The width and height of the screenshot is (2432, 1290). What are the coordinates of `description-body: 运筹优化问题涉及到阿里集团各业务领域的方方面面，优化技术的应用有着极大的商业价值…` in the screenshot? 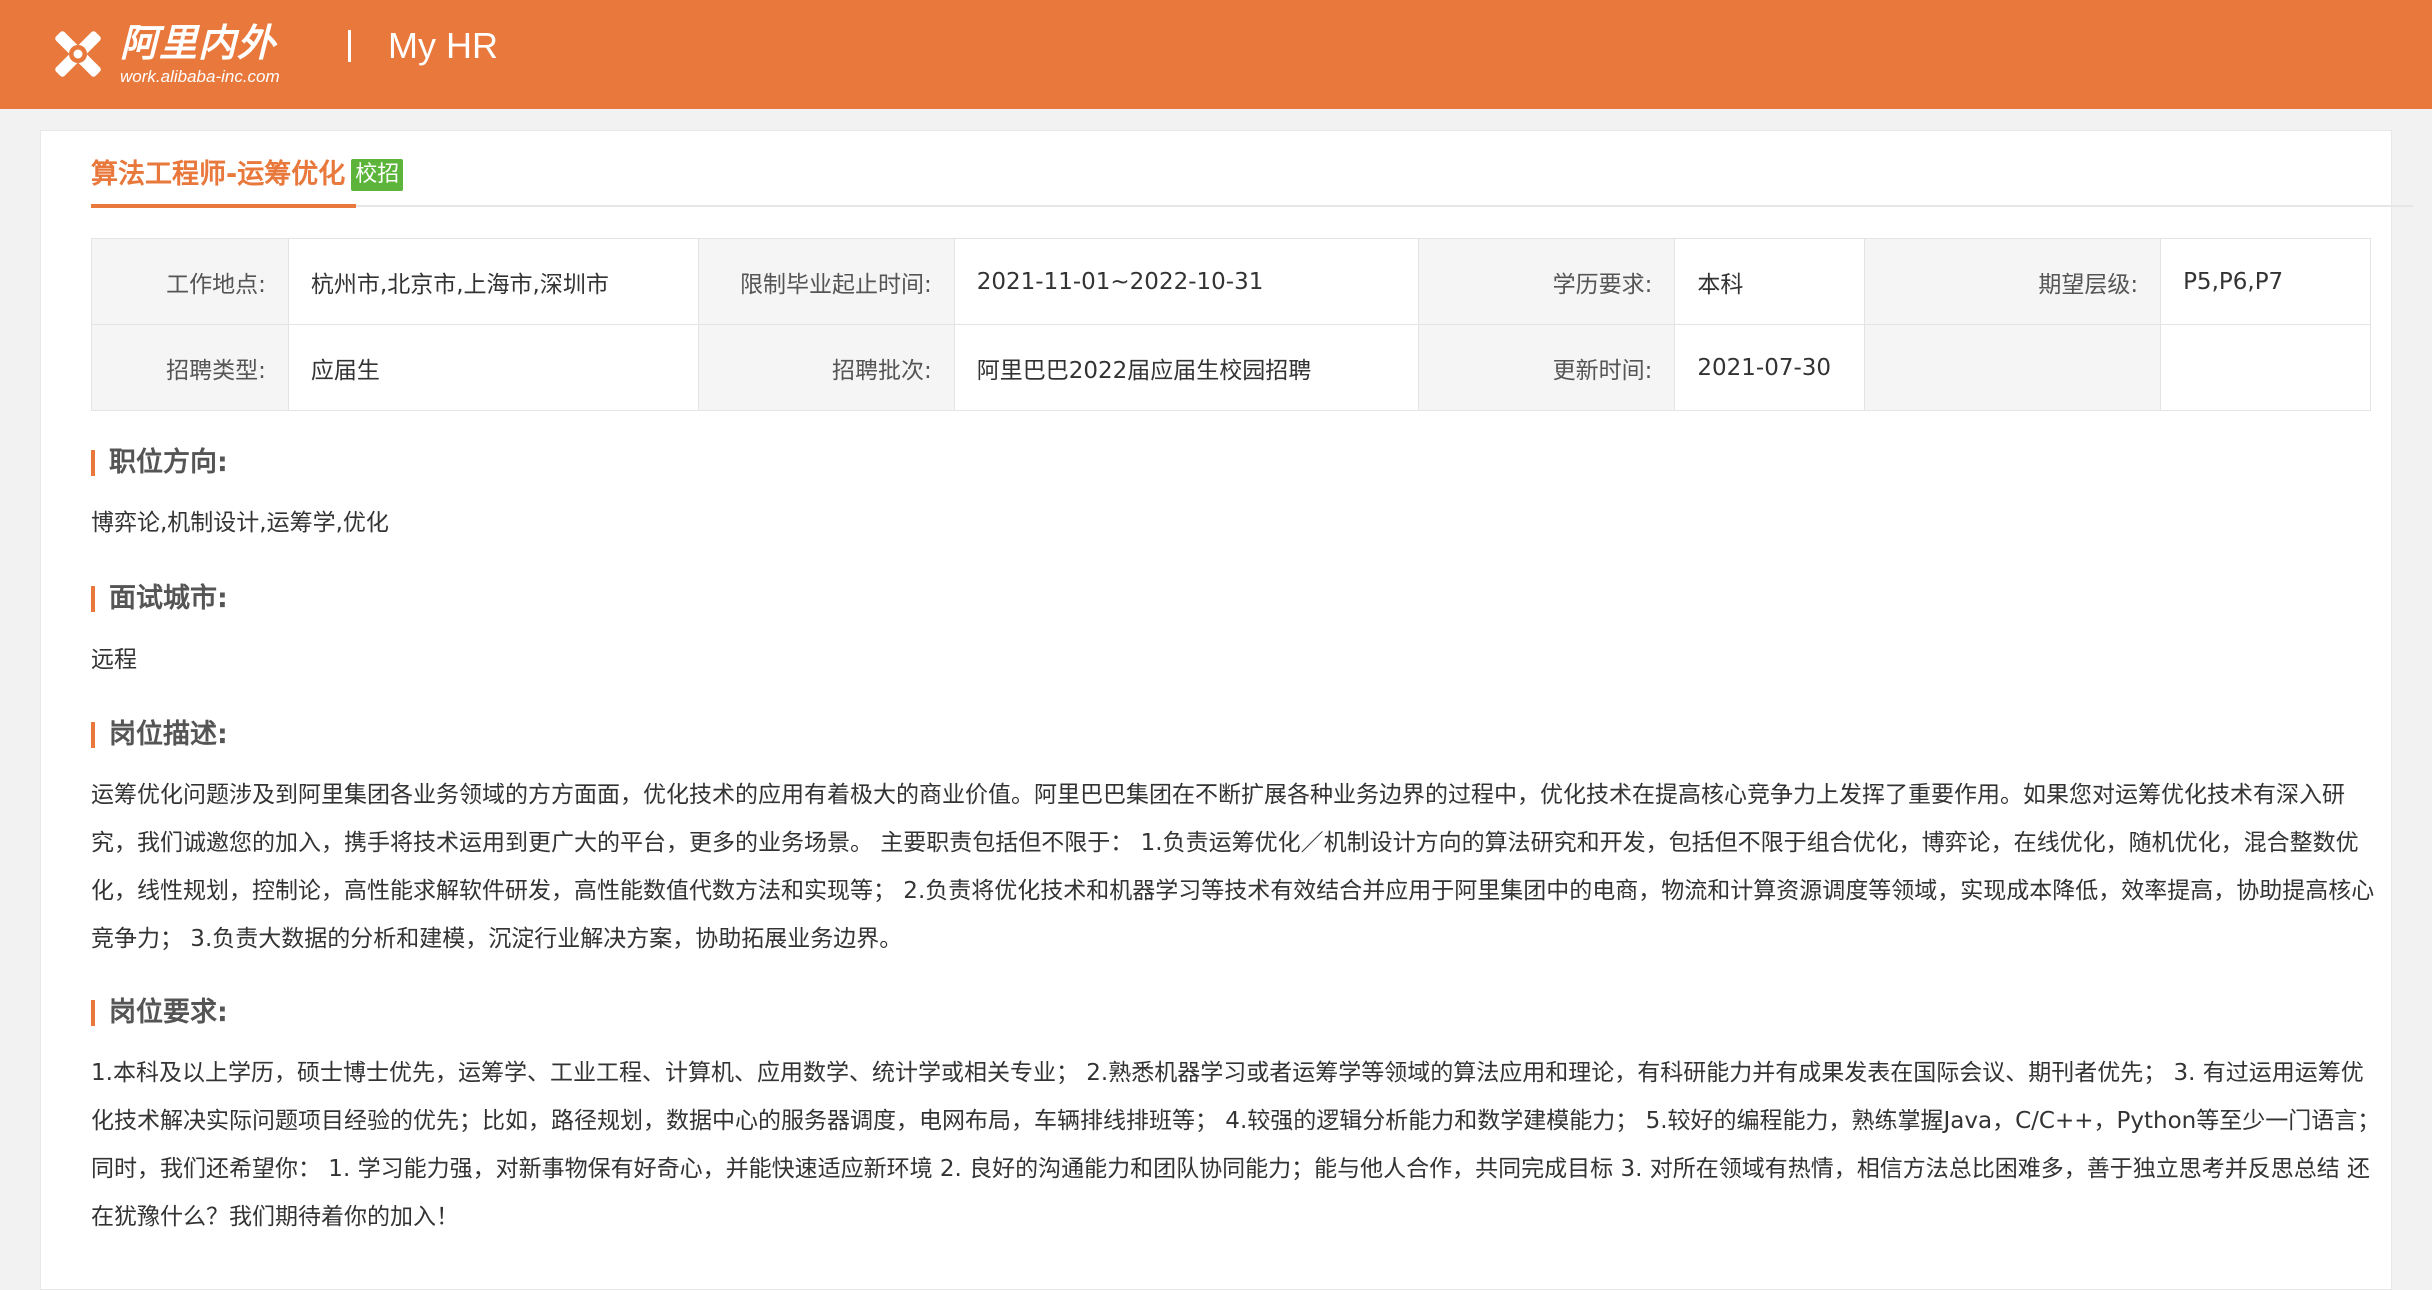 It's located at (1233, 867).